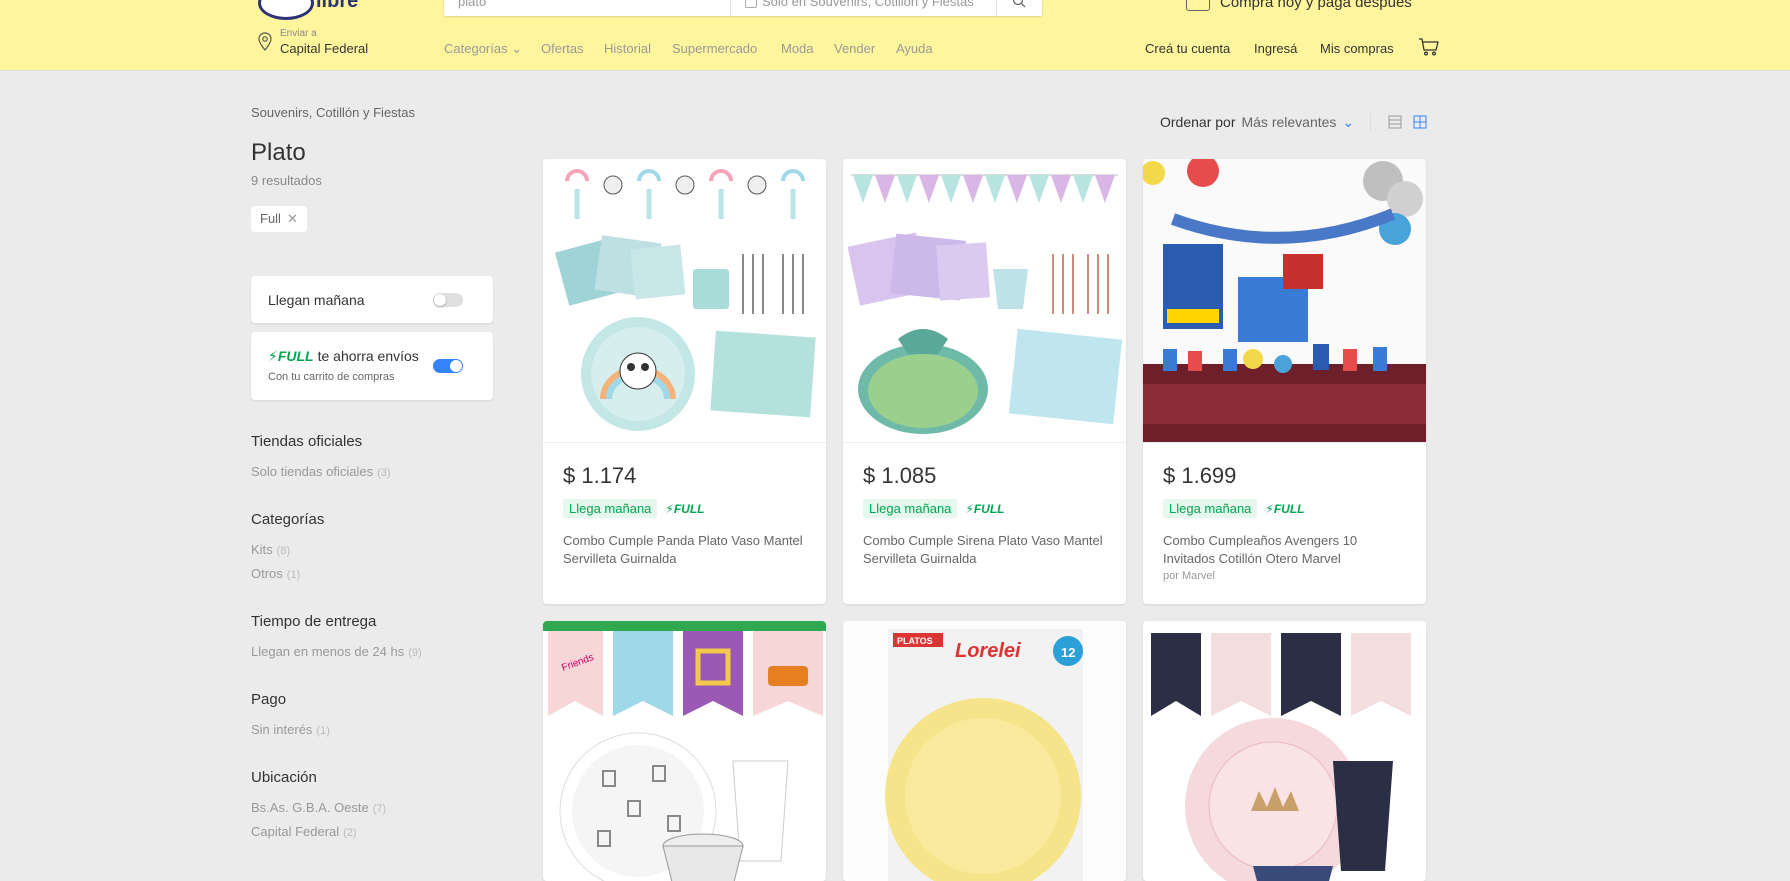 This screenshot has height=881, width=1790. I want to click on count-badge-text: 12, so click(1068, 652).